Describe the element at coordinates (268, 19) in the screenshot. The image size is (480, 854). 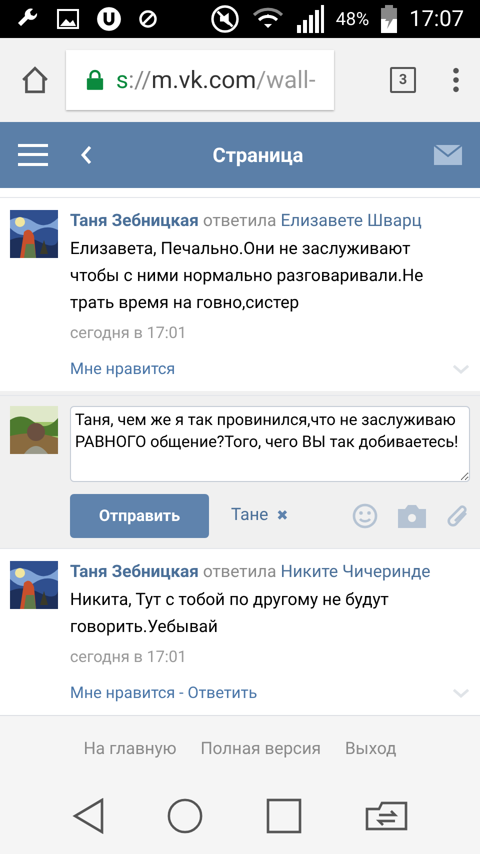
I see `wifi-icon` at that location.